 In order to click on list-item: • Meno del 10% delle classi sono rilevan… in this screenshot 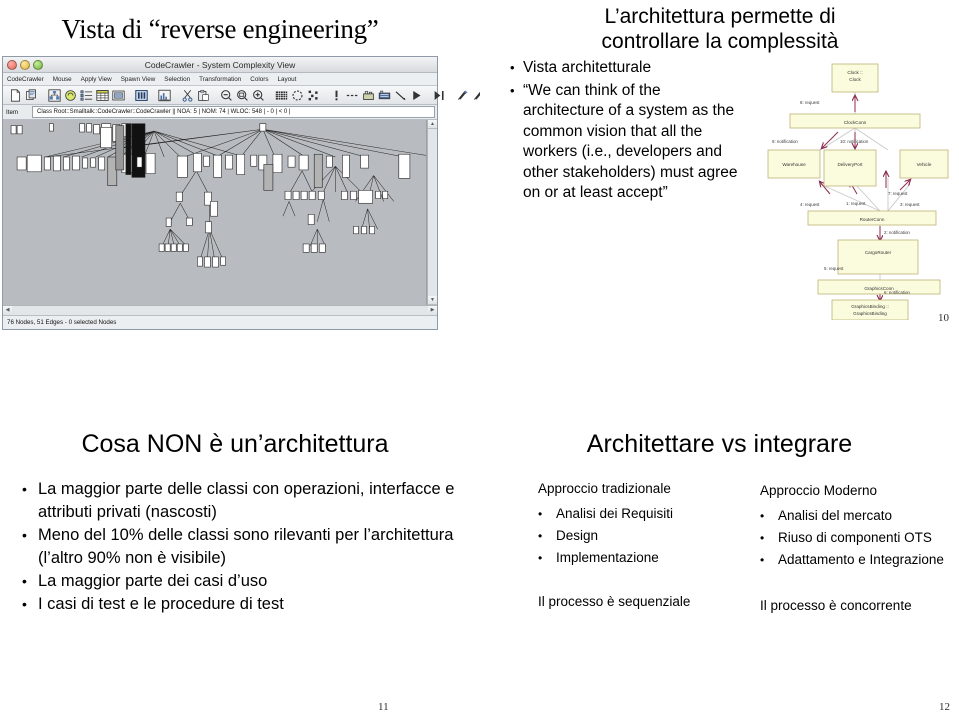, I will do `click(242, 547)`.